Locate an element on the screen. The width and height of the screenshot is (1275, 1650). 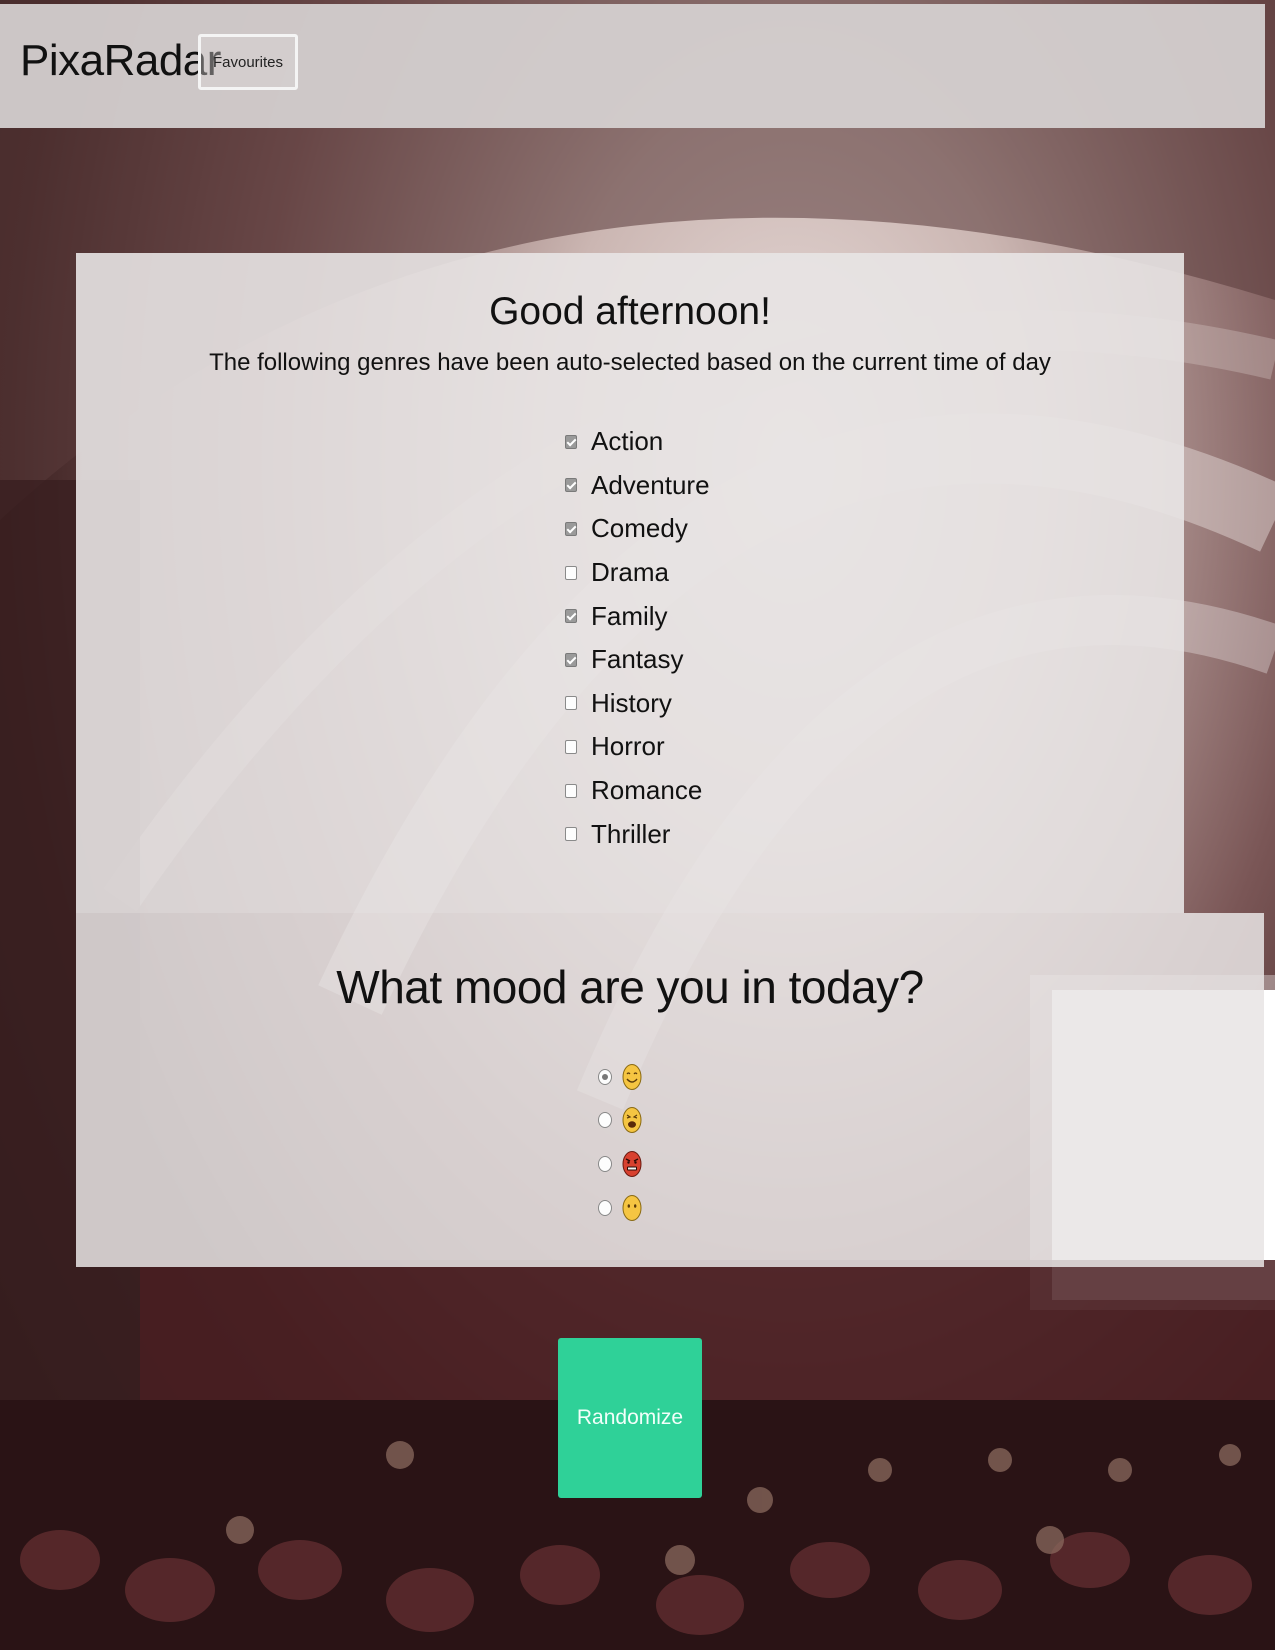
genre-label: Thriller is located at coordinates (631, 833).